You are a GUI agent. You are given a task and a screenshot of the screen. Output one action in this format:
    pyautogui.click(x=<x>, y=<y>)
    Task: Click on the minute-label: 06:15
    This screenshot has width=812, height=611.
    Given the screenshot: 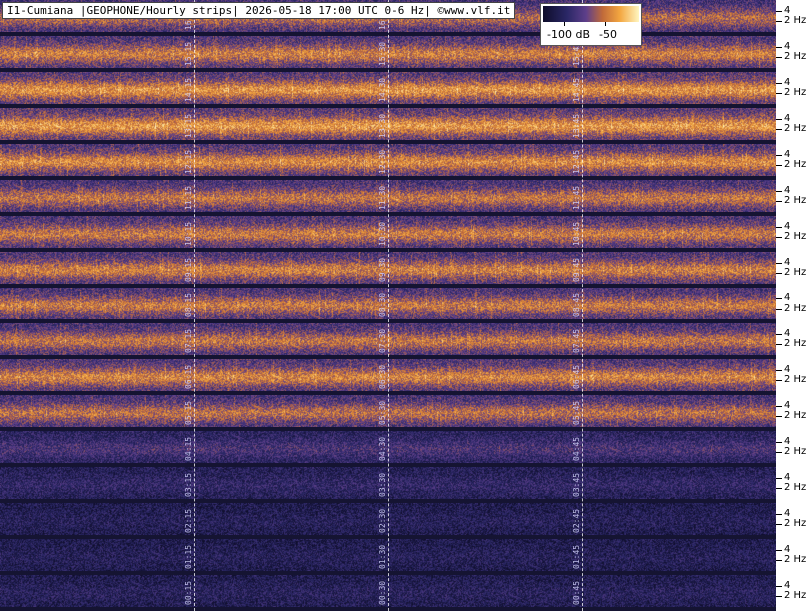 What is the action you would take?
    pyautogui.click(x=188, y=376)
    